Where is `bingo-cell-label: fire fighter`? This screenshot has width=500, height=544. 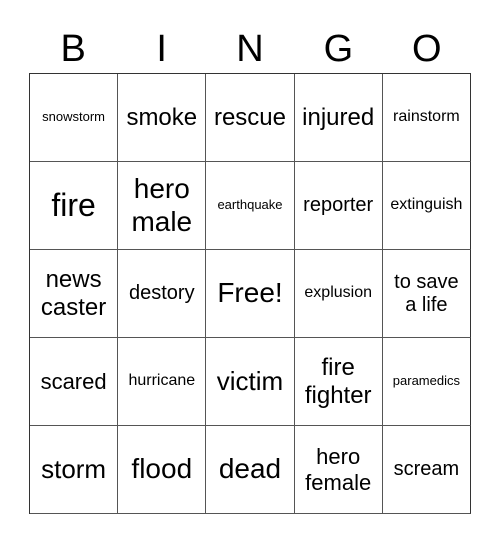 bingo-cell-label: fire fighter is located at coordinates (338, 381).